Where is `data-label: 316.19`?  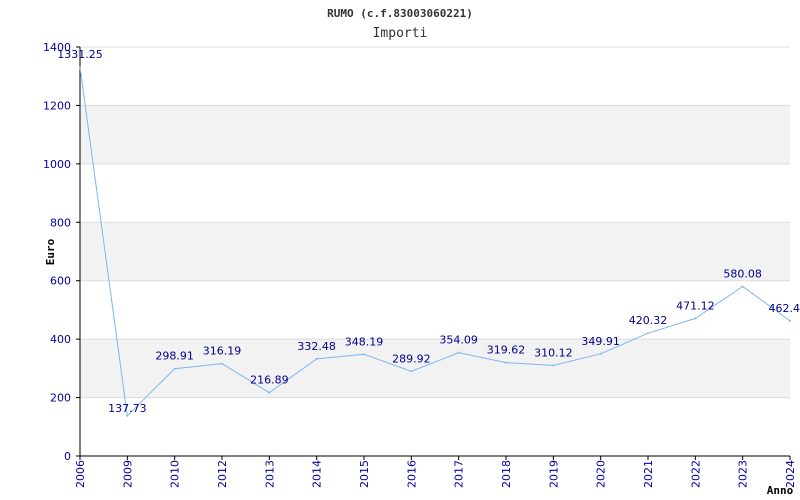 data-label: 316.19 is located at coordinates (222, 351).